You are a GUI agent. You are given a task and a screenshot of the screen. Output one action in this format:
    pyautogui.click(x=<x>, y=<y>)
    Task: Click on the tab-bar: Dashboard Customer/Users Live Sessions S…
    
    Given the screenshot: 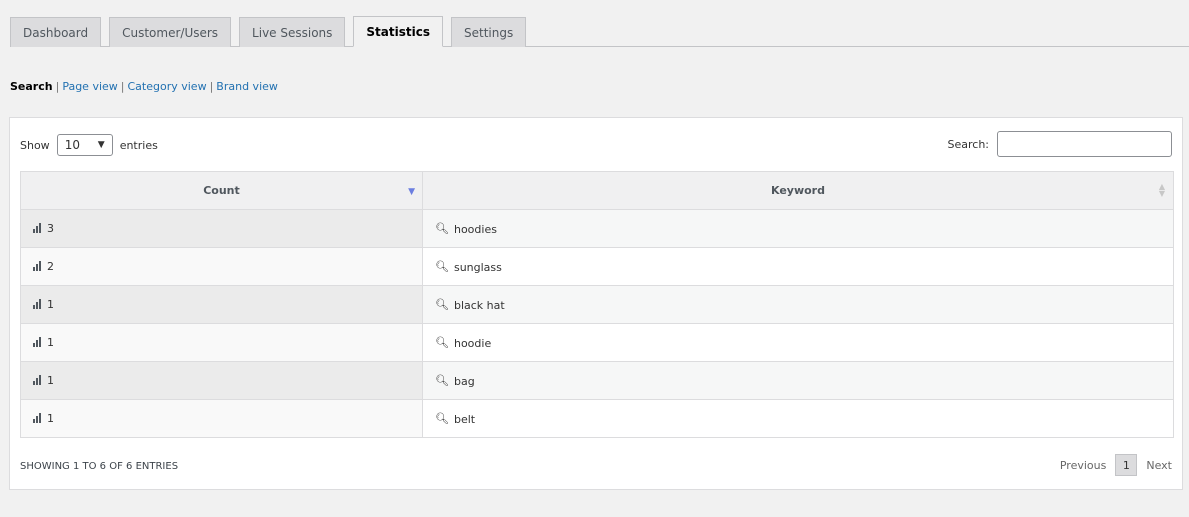 What is the action you would take?
    pyautogui.click(x=599, y=28)
    